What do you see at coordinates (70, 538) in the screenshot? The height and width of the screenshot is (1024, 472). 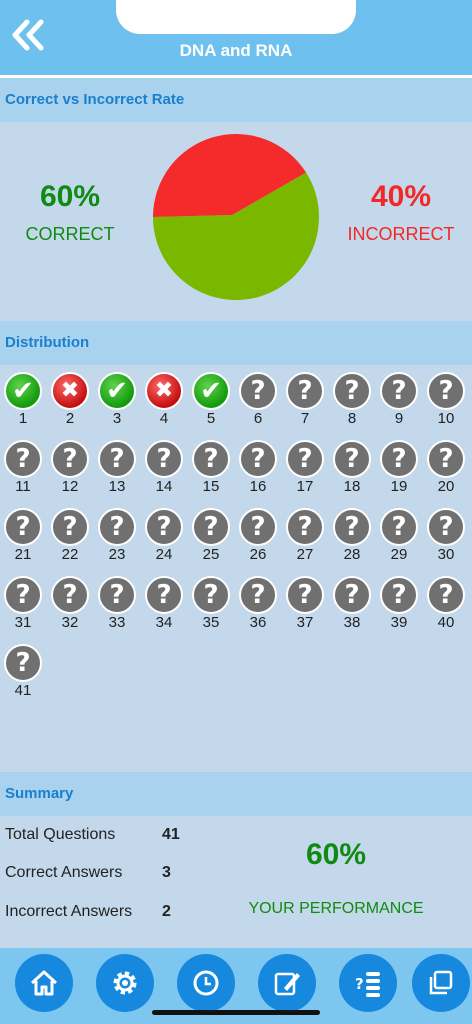 I see `question-item: ? 22` at bounding box center [70, 538].